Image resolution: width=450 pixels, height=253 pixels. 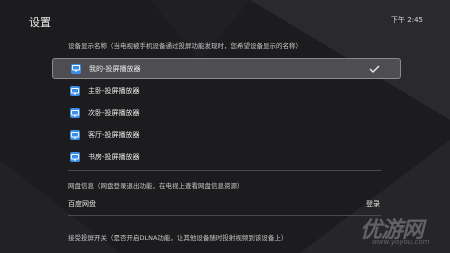 What do you see at coordinates (114, 113) in the screenshot?
I see `device-name-option-label: 次卧-投屏播放器` at bounding box center [114, 113].